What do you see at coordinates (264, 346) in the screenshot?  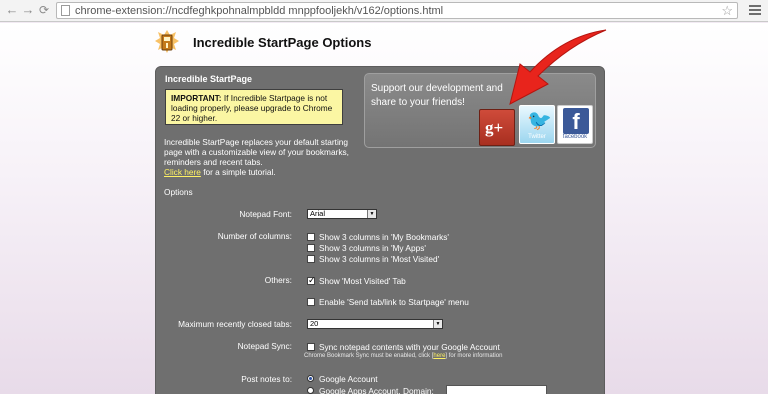 I see `notepad-sync-label: Notepad Sync:` at bounding box center [264, 346].